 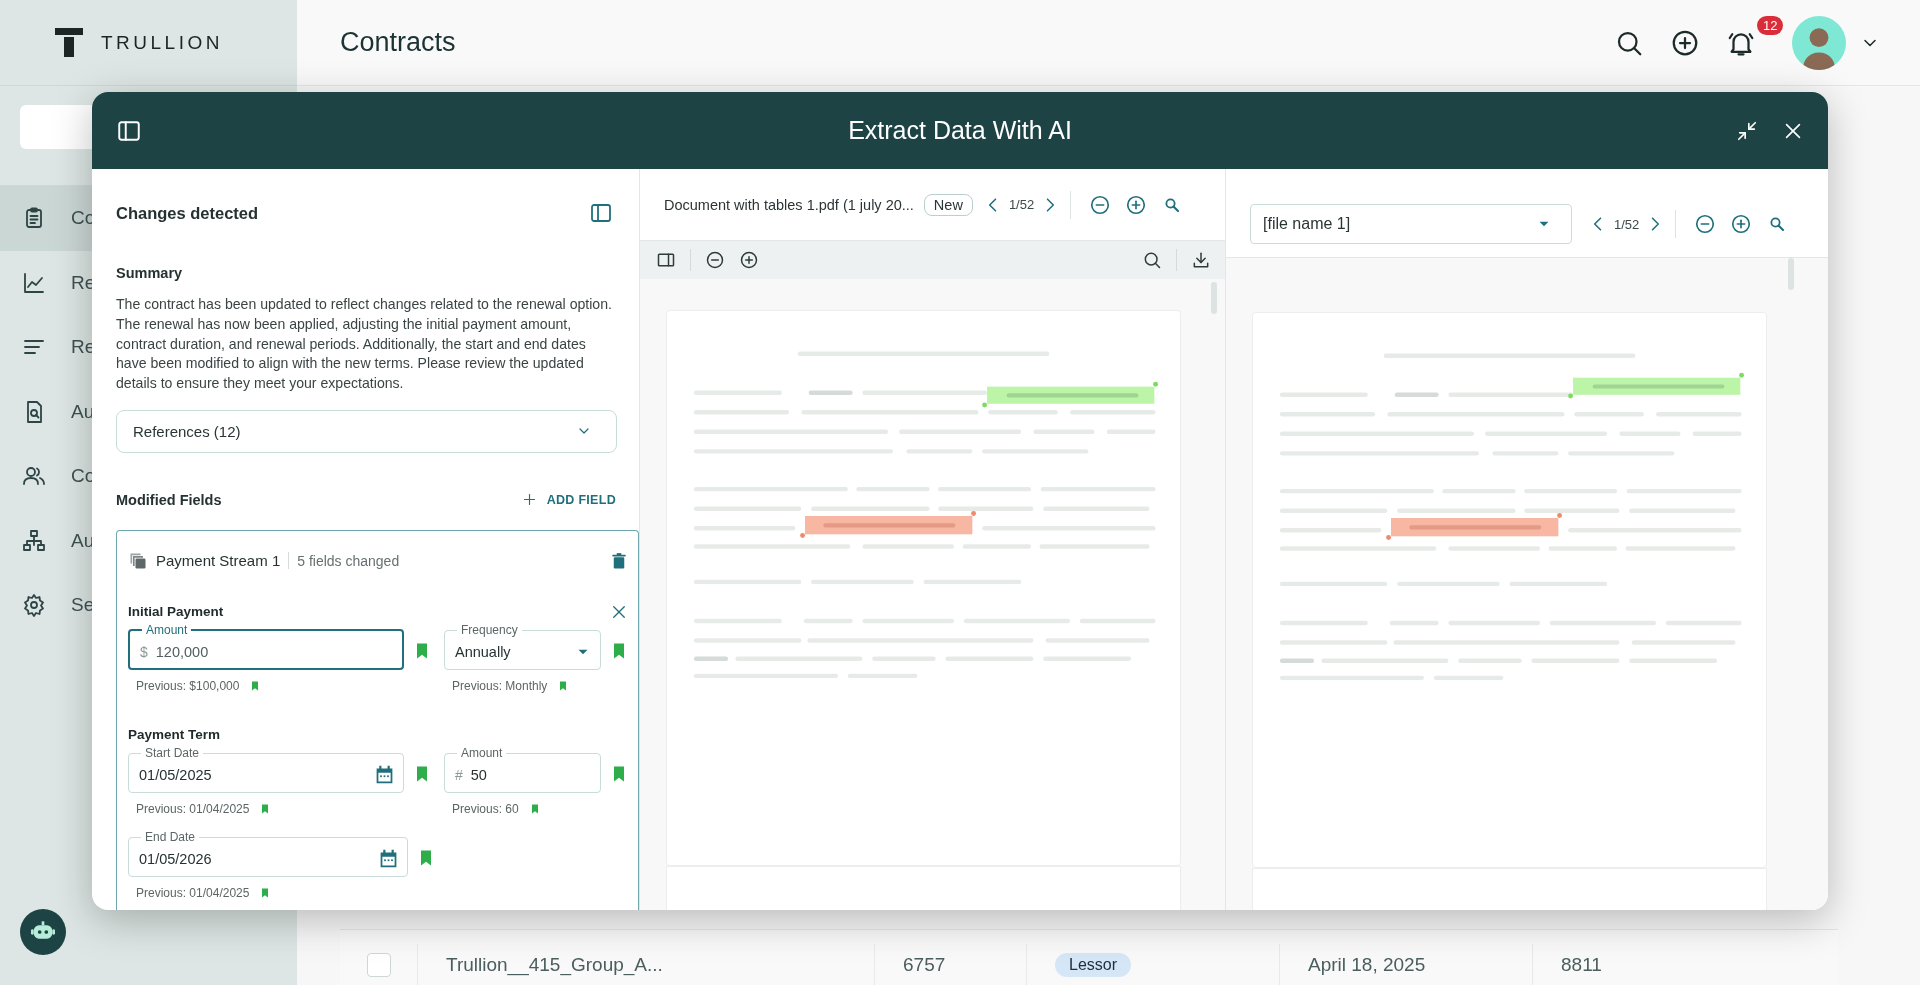 I want to click on modal-title: Extract Data With AI, so click(x=960, y=130).